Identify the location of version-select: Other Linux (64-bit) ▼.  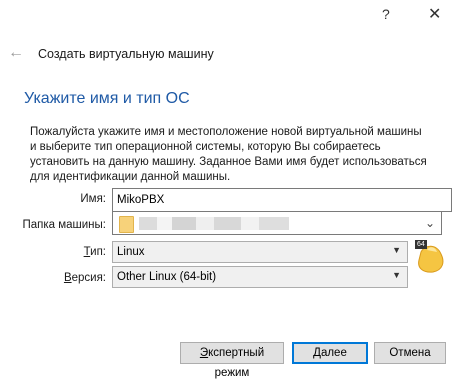
(260, 277).